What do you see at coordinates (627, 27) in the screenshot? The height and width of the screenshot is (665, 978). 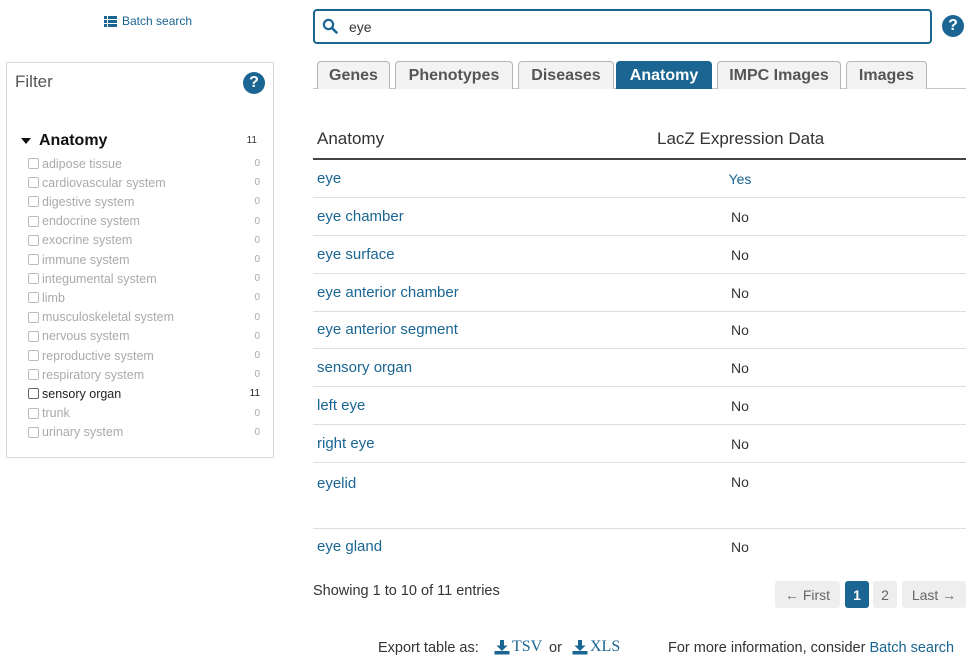 I see `search-input` at bounding box center [627, 27].